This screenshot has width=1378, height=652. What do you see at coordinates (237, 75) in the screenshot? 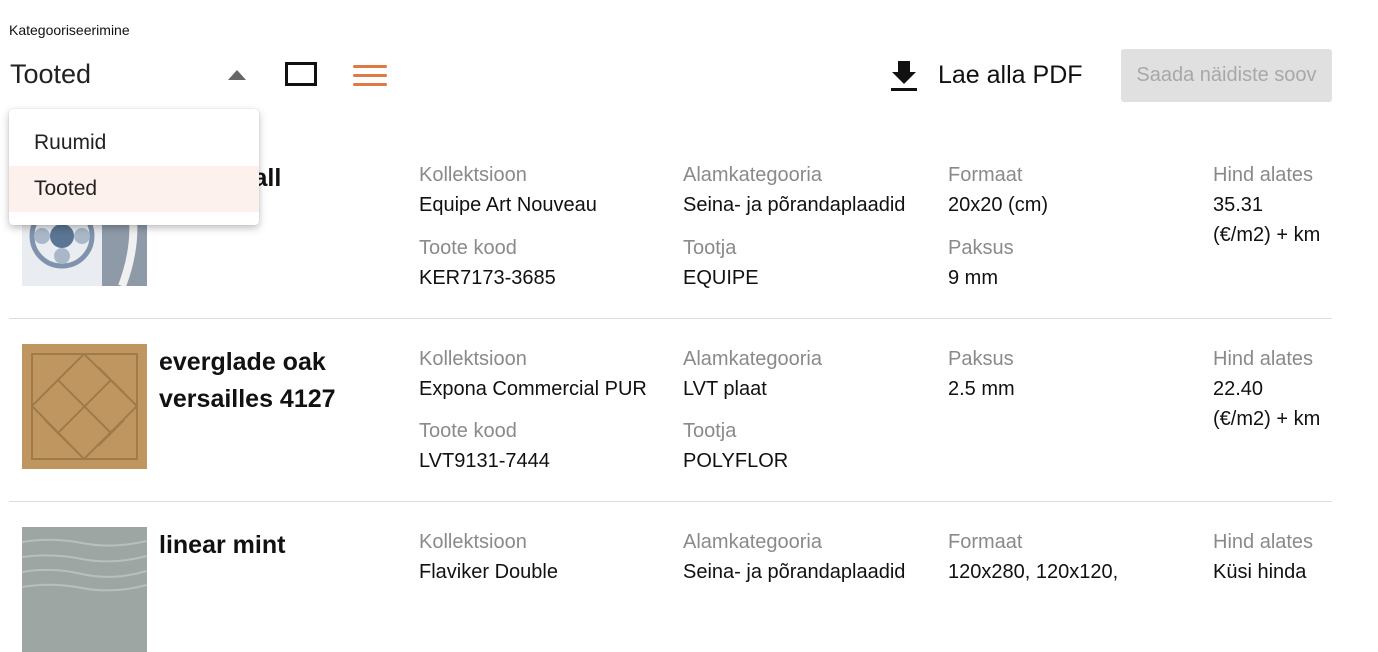
I see `caret-up-icon` at bounding box center [237, 75].